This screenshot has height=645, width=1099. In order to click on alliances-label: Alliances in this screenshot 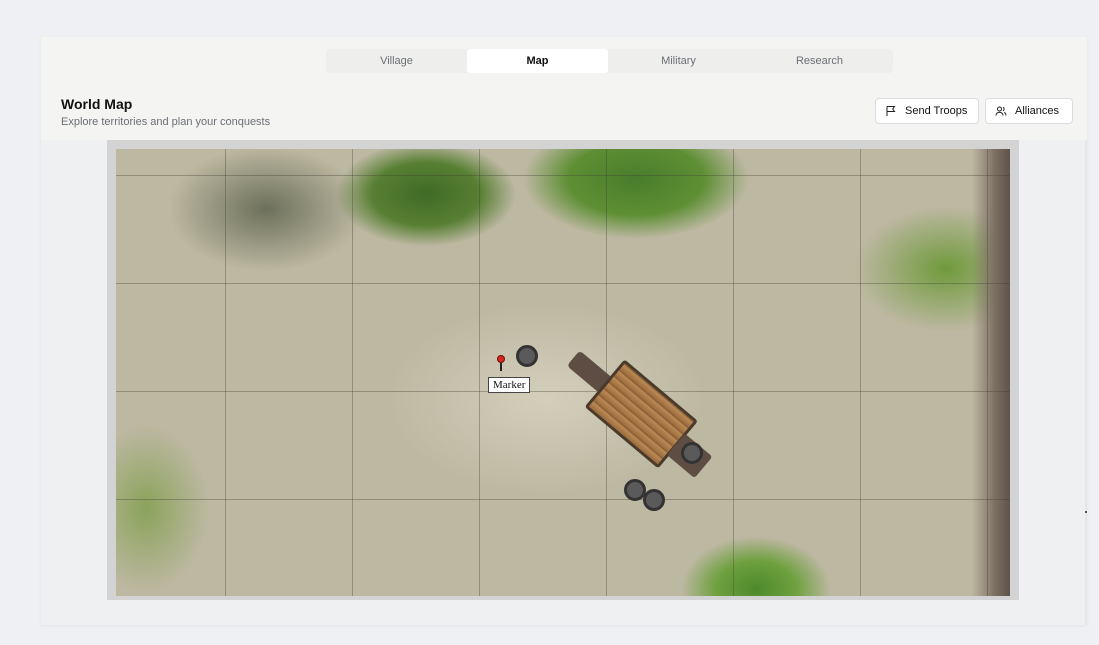, I will do `click(1037, 111)`.